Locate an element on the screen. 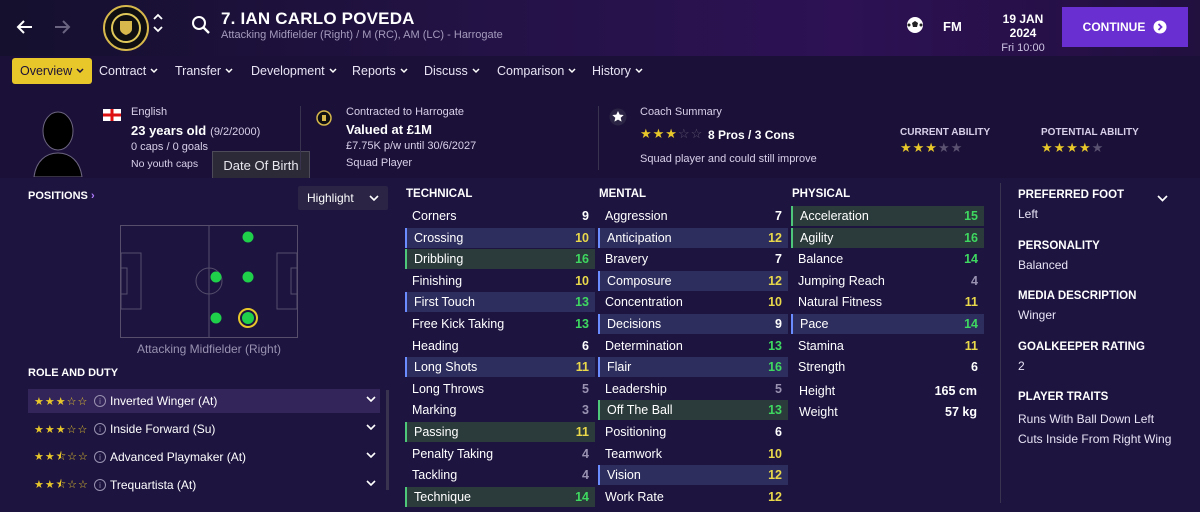 The height and width of the screenshot is (512, 1200). position-dot is located at coordinates (216, 277).